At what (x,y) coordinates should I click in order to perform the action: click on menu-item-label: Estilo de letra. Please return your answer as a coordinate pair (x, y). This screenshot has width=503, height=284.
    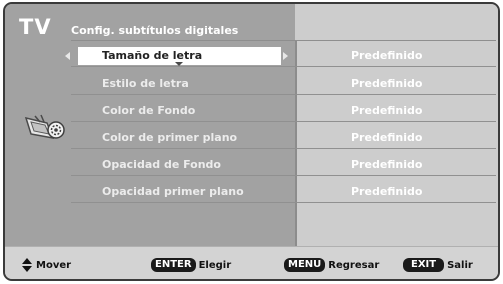
    Looking at the image, I should click on (145, 83).